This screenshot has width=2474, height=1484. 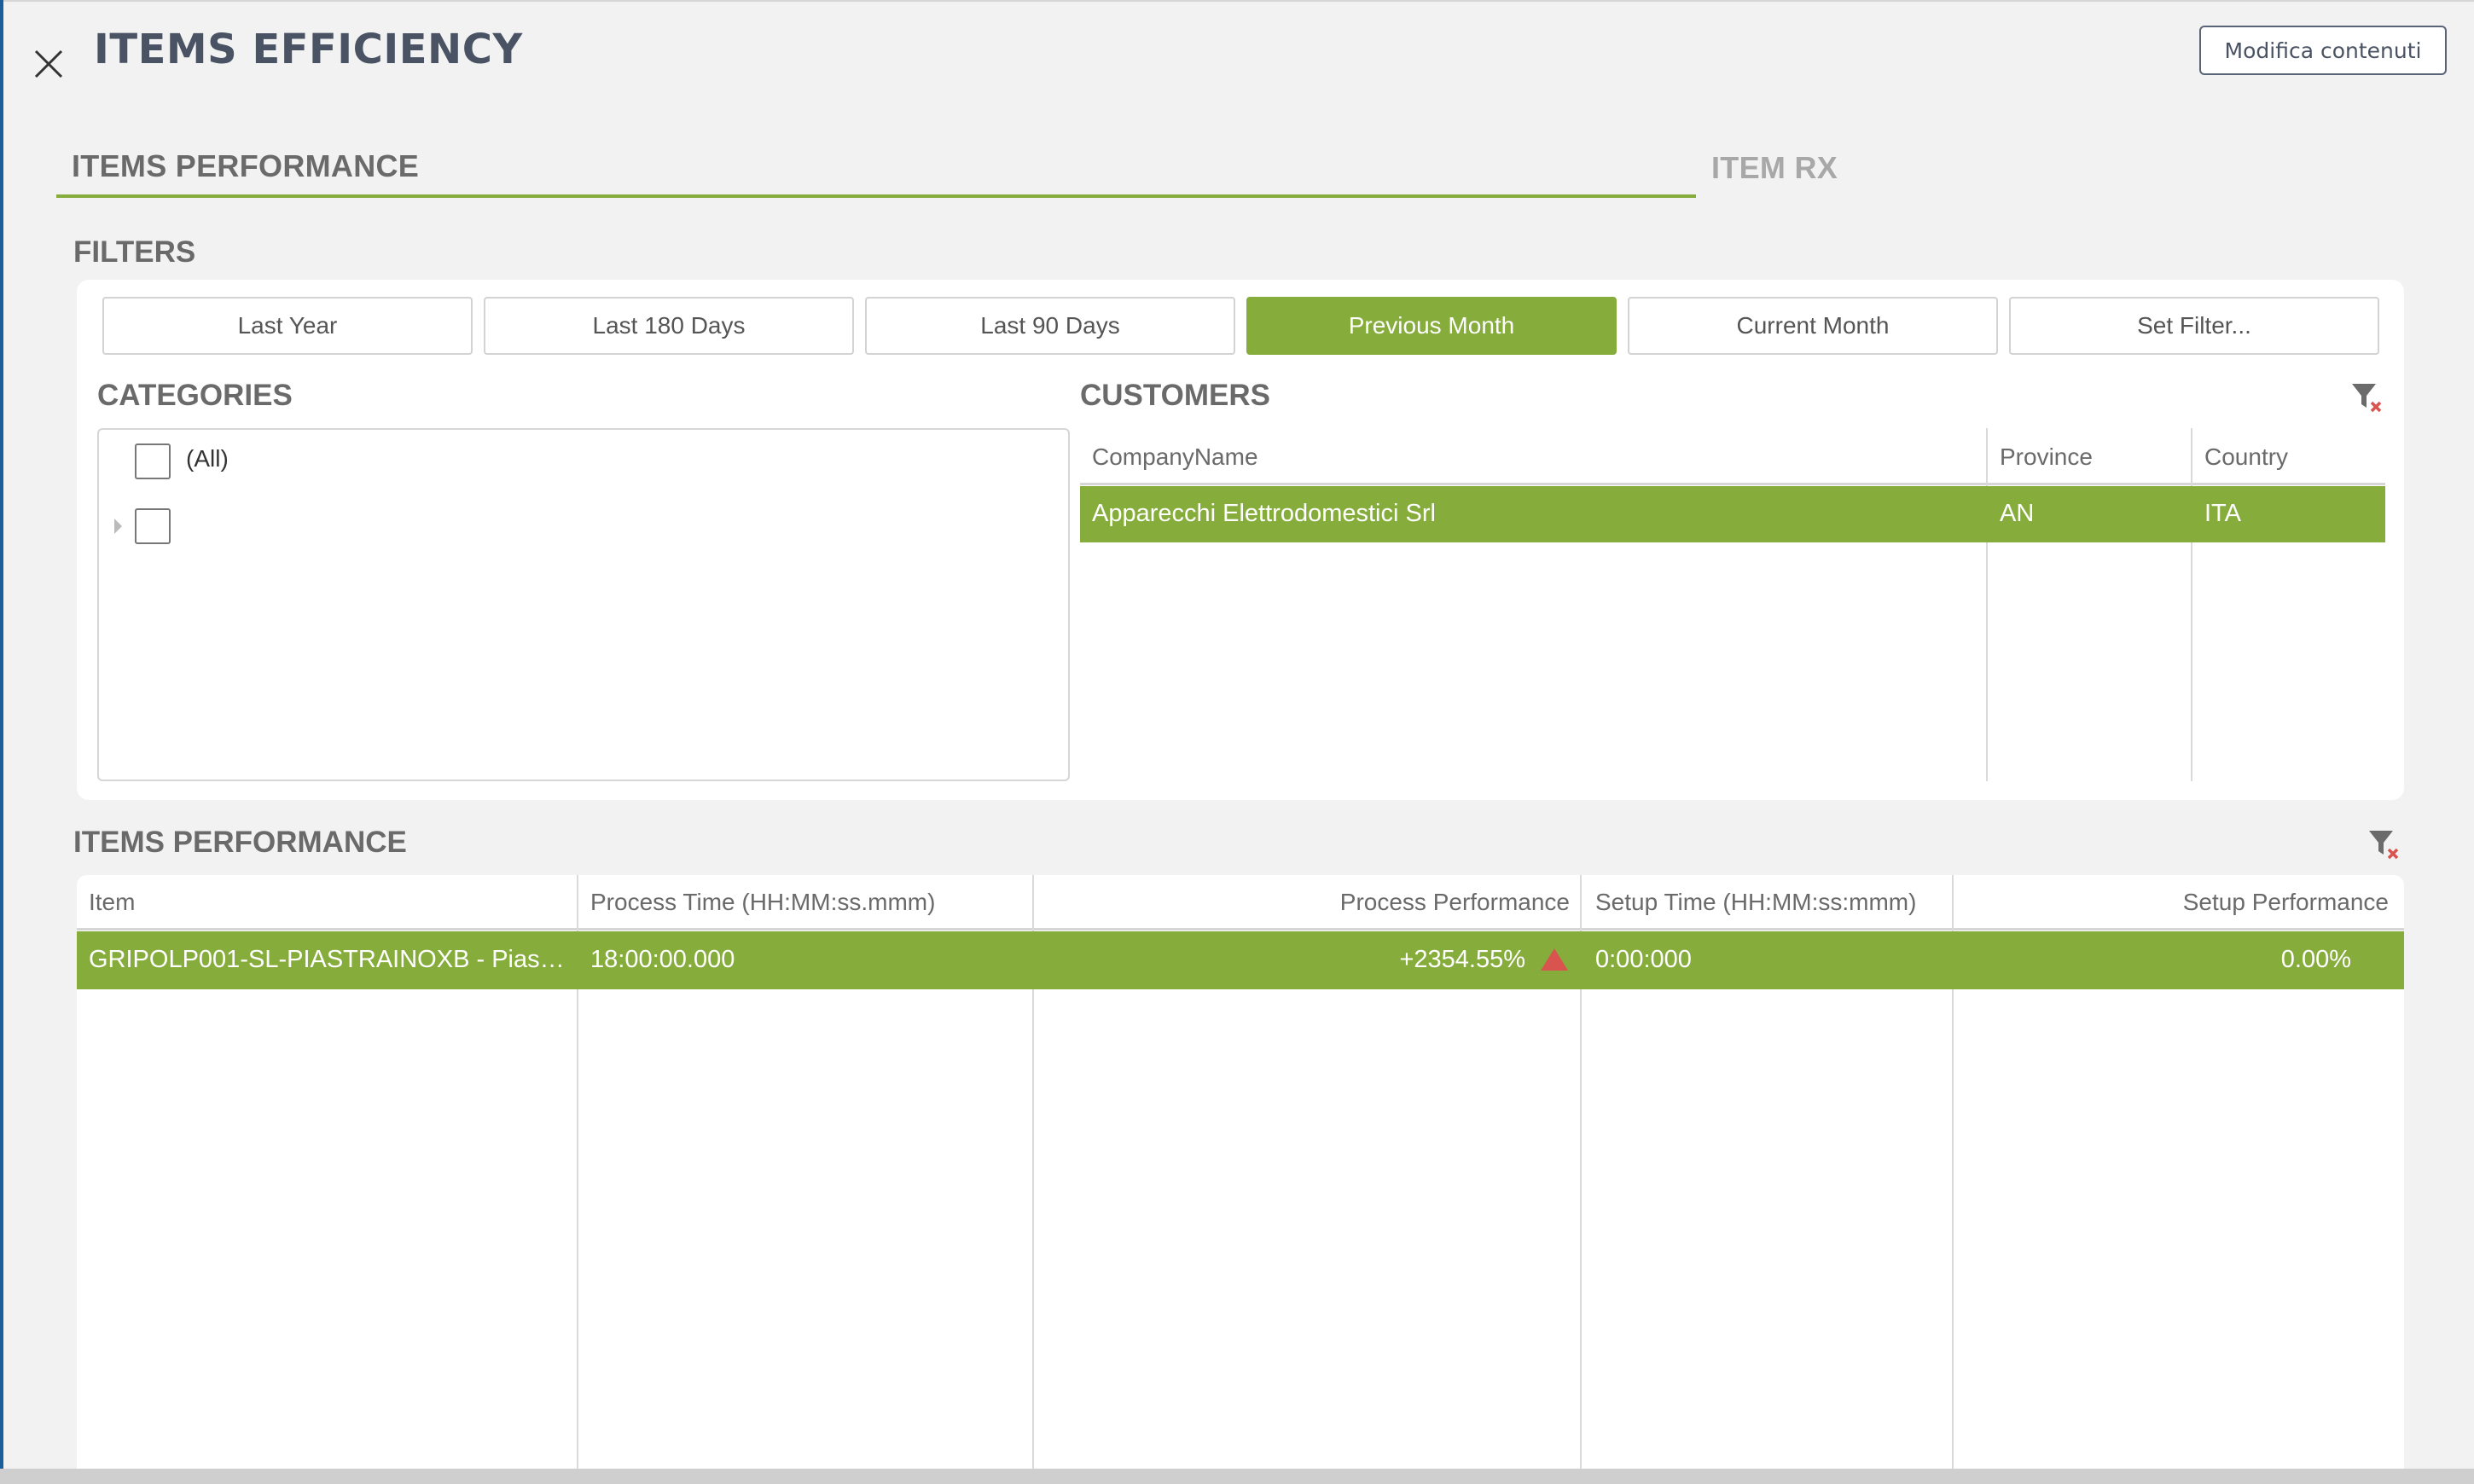 I want to click on column-header-companyname: CompanyName, so click(x=1175, y=457).